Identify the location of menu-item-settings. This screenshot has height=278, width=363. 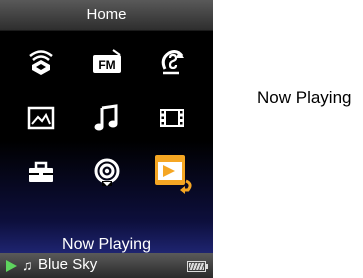
(41, 172).